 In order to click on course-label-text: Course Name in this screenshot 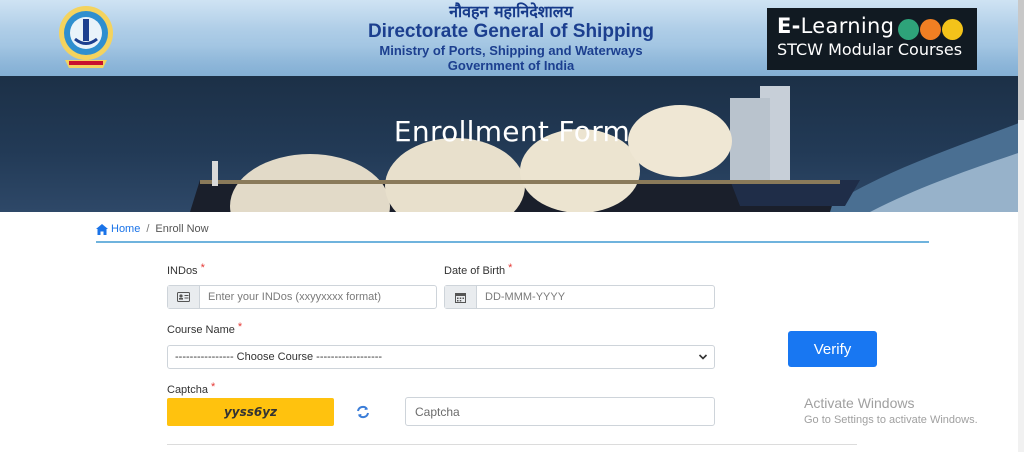, I will do `click(201, 330)`.